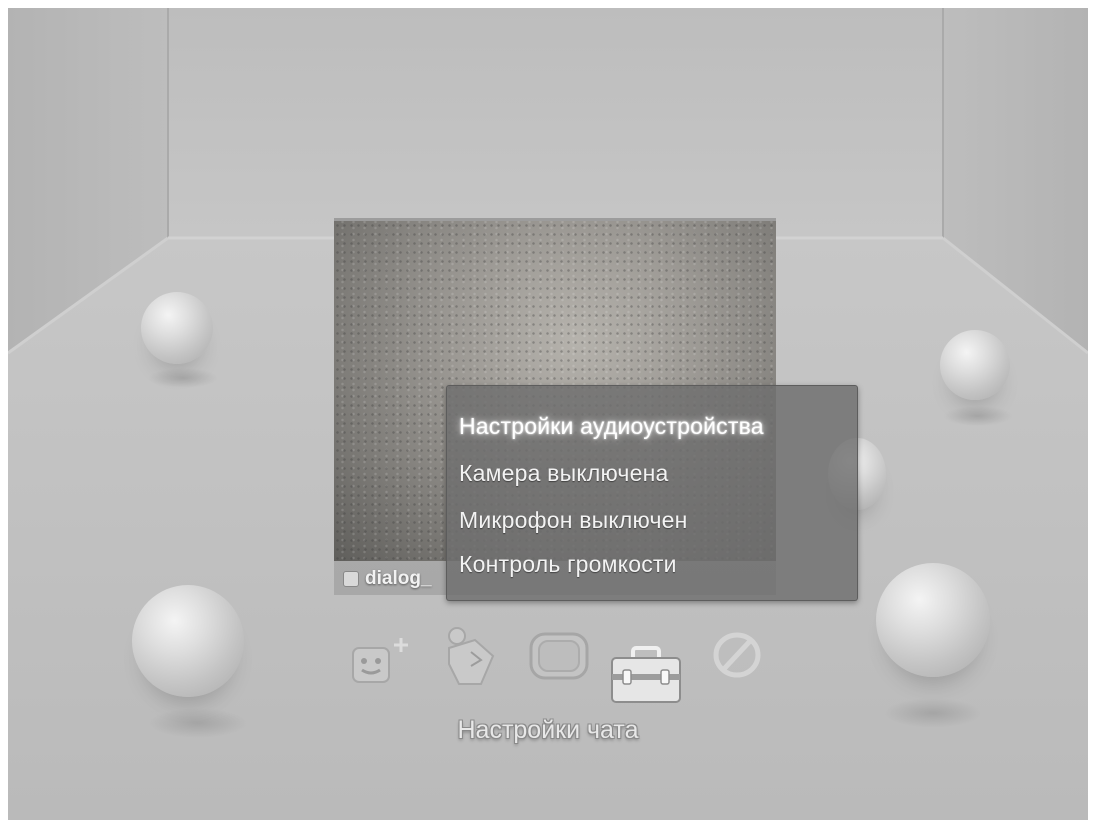  Describe the element at coordinates (382, 661) in the screenshot. I see `add-friend-icon` at that location.